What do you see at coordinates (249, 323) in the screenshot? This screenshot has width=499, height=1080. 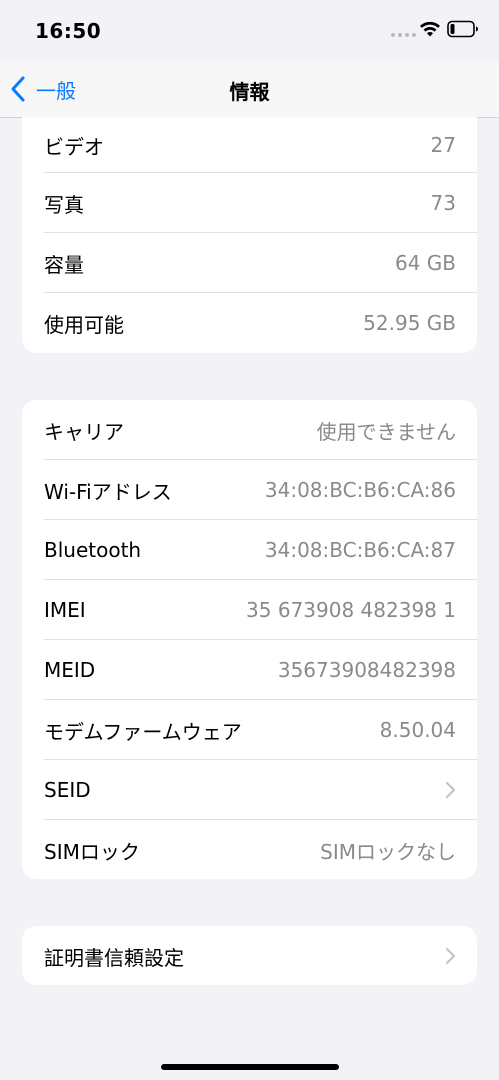 I see `list-item-available: 使用可能 52.95 GB` at bounding box center [249, 323].